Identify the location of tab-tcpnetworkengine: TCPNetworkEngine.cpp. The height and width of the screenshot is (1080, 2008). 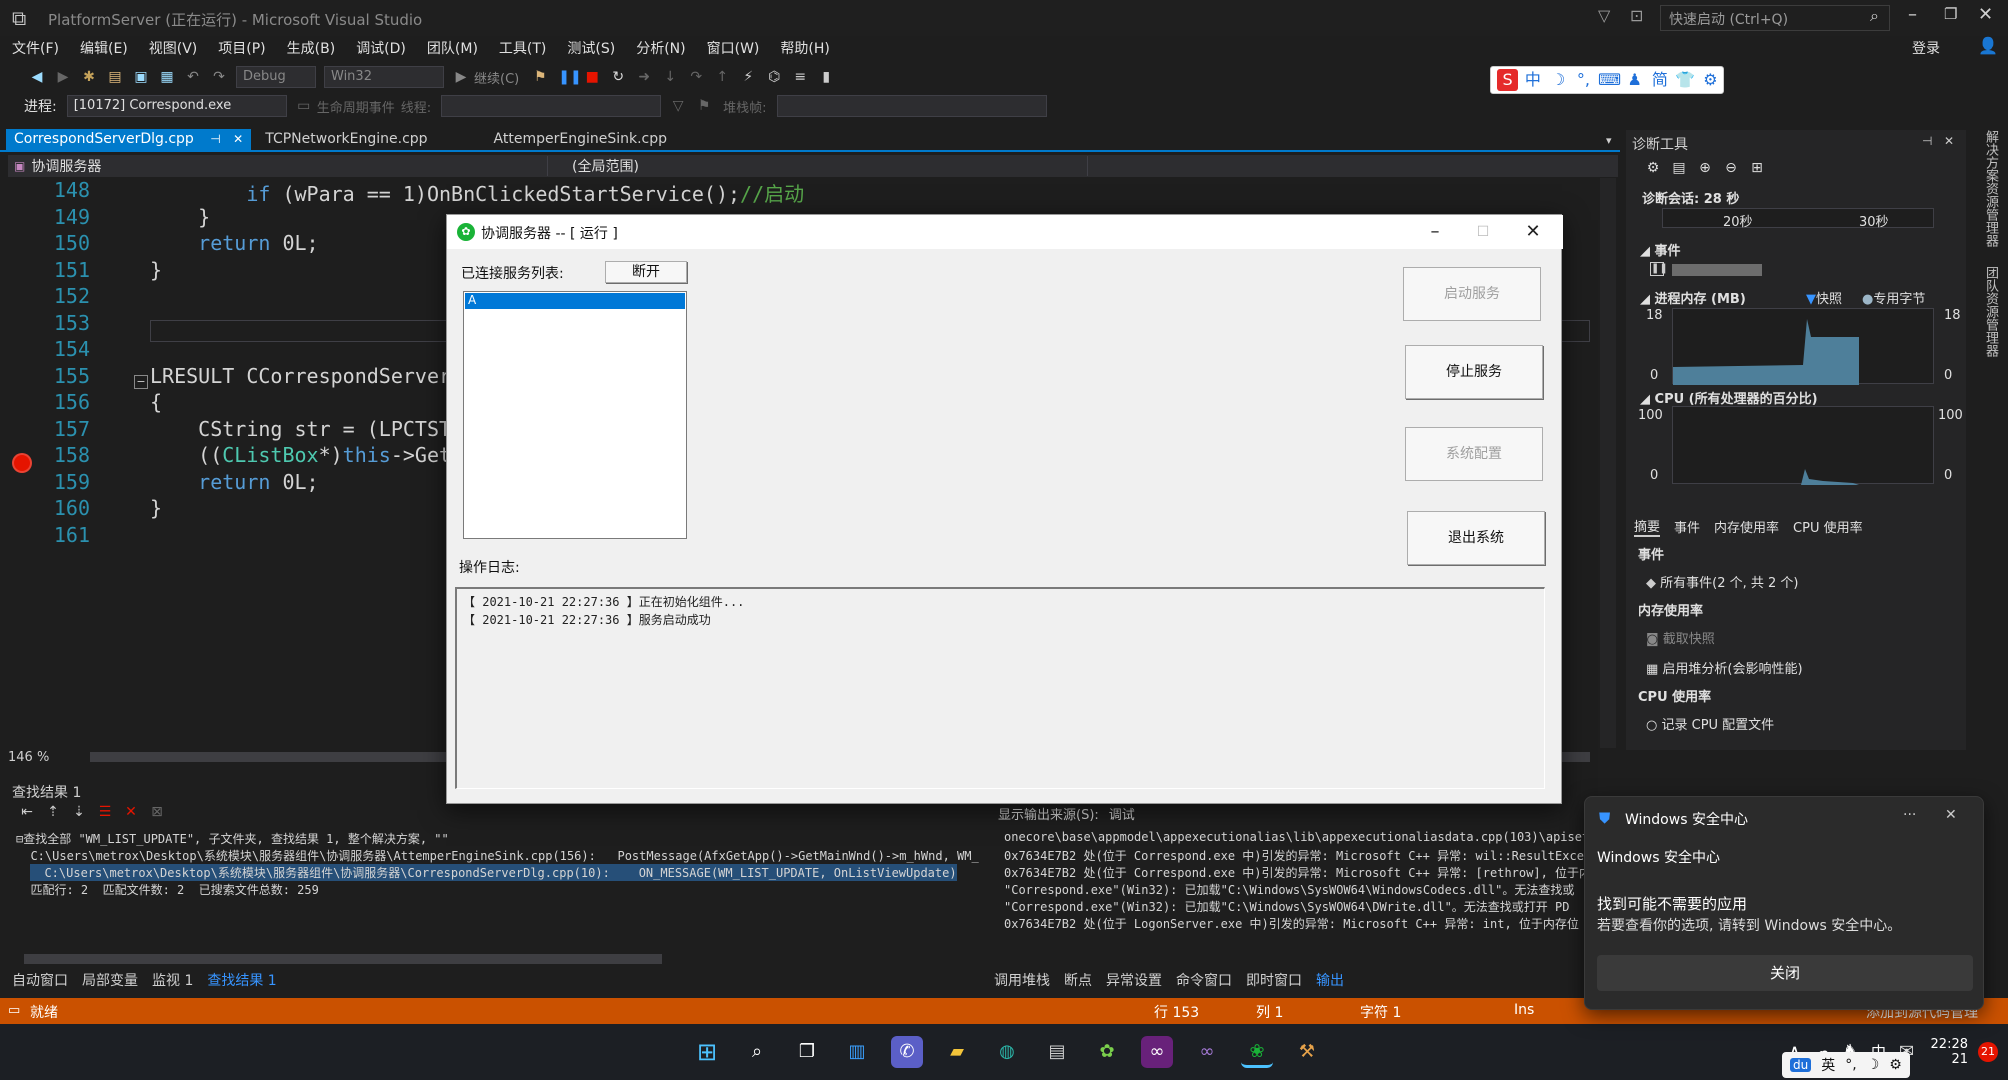
(346, 140).